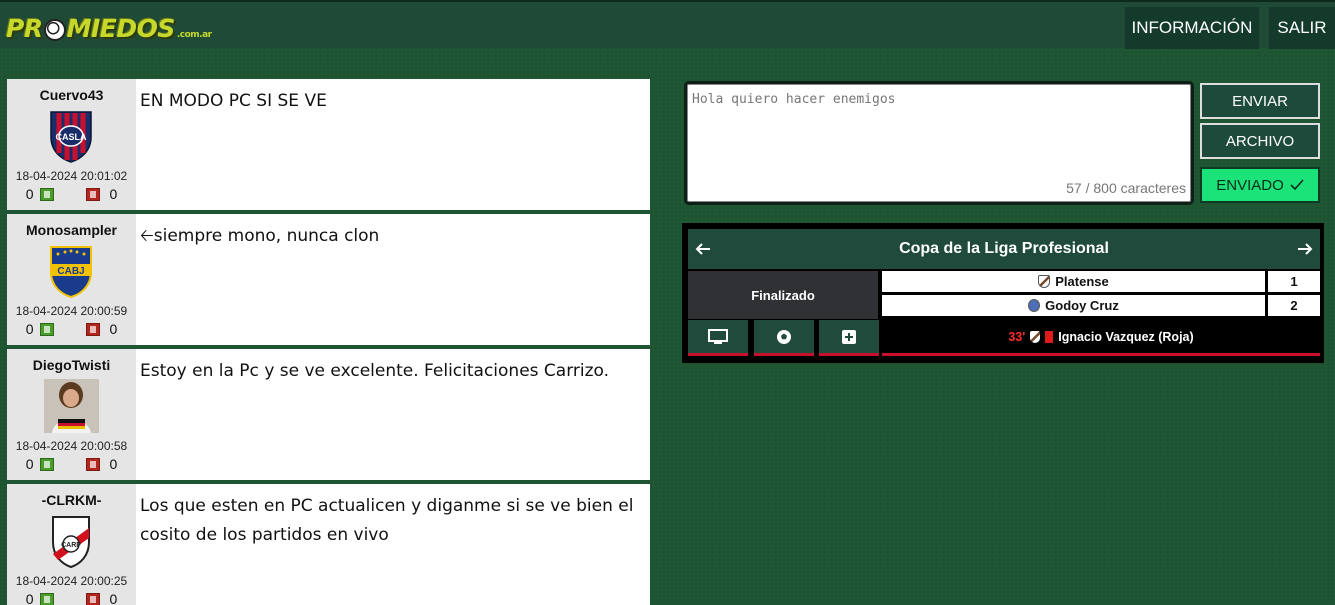 The image size is (1335, 605). I want to click on boca-juniors-crest-icon: CABJ, so click(71, 272).